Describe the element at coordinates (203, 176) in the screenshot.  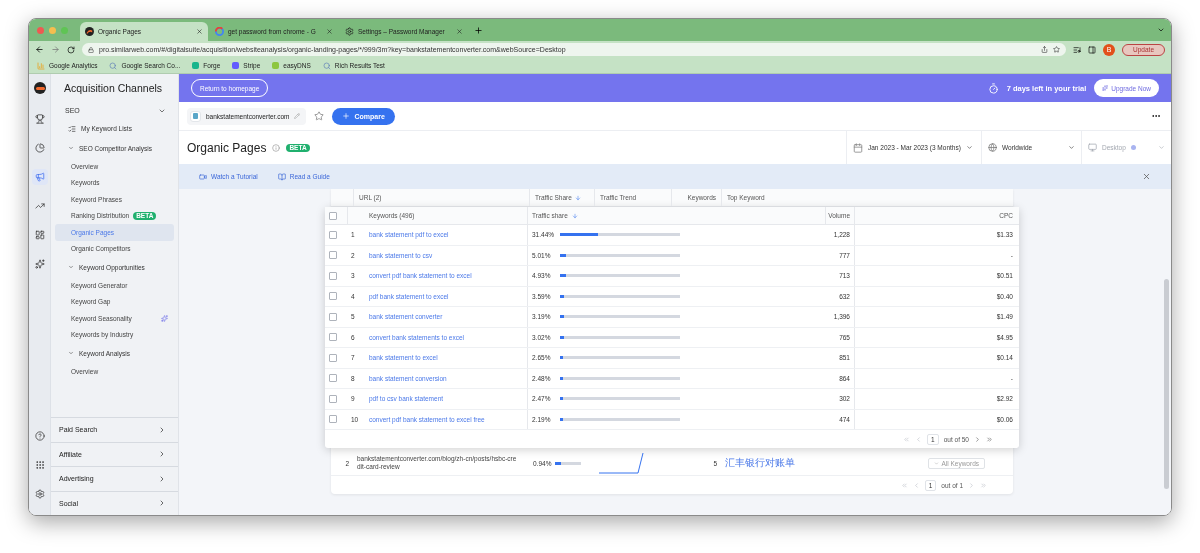
I see `video-icon` at that location.